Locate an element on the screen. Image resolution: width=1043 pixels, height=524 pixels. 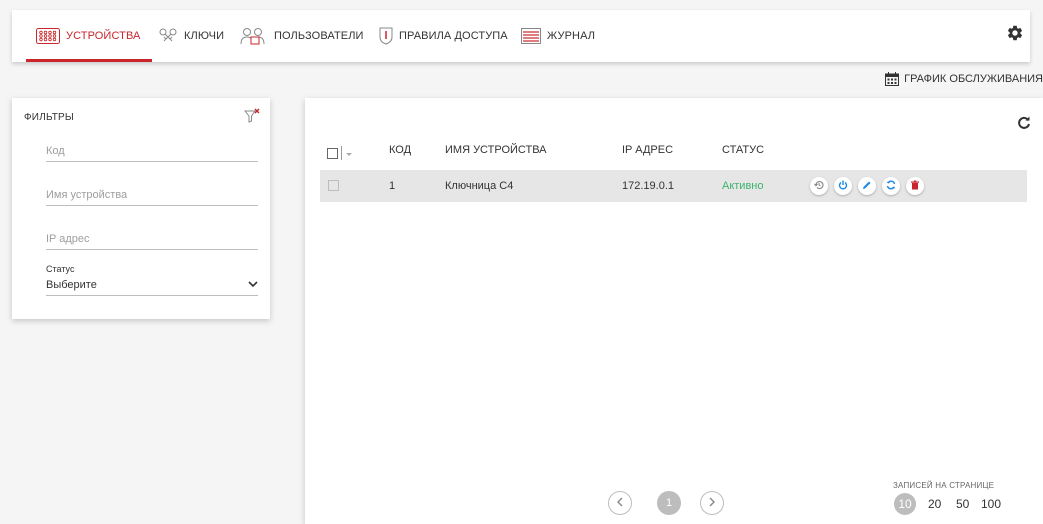
ip-filter-input is located at coordinates (152, 239).